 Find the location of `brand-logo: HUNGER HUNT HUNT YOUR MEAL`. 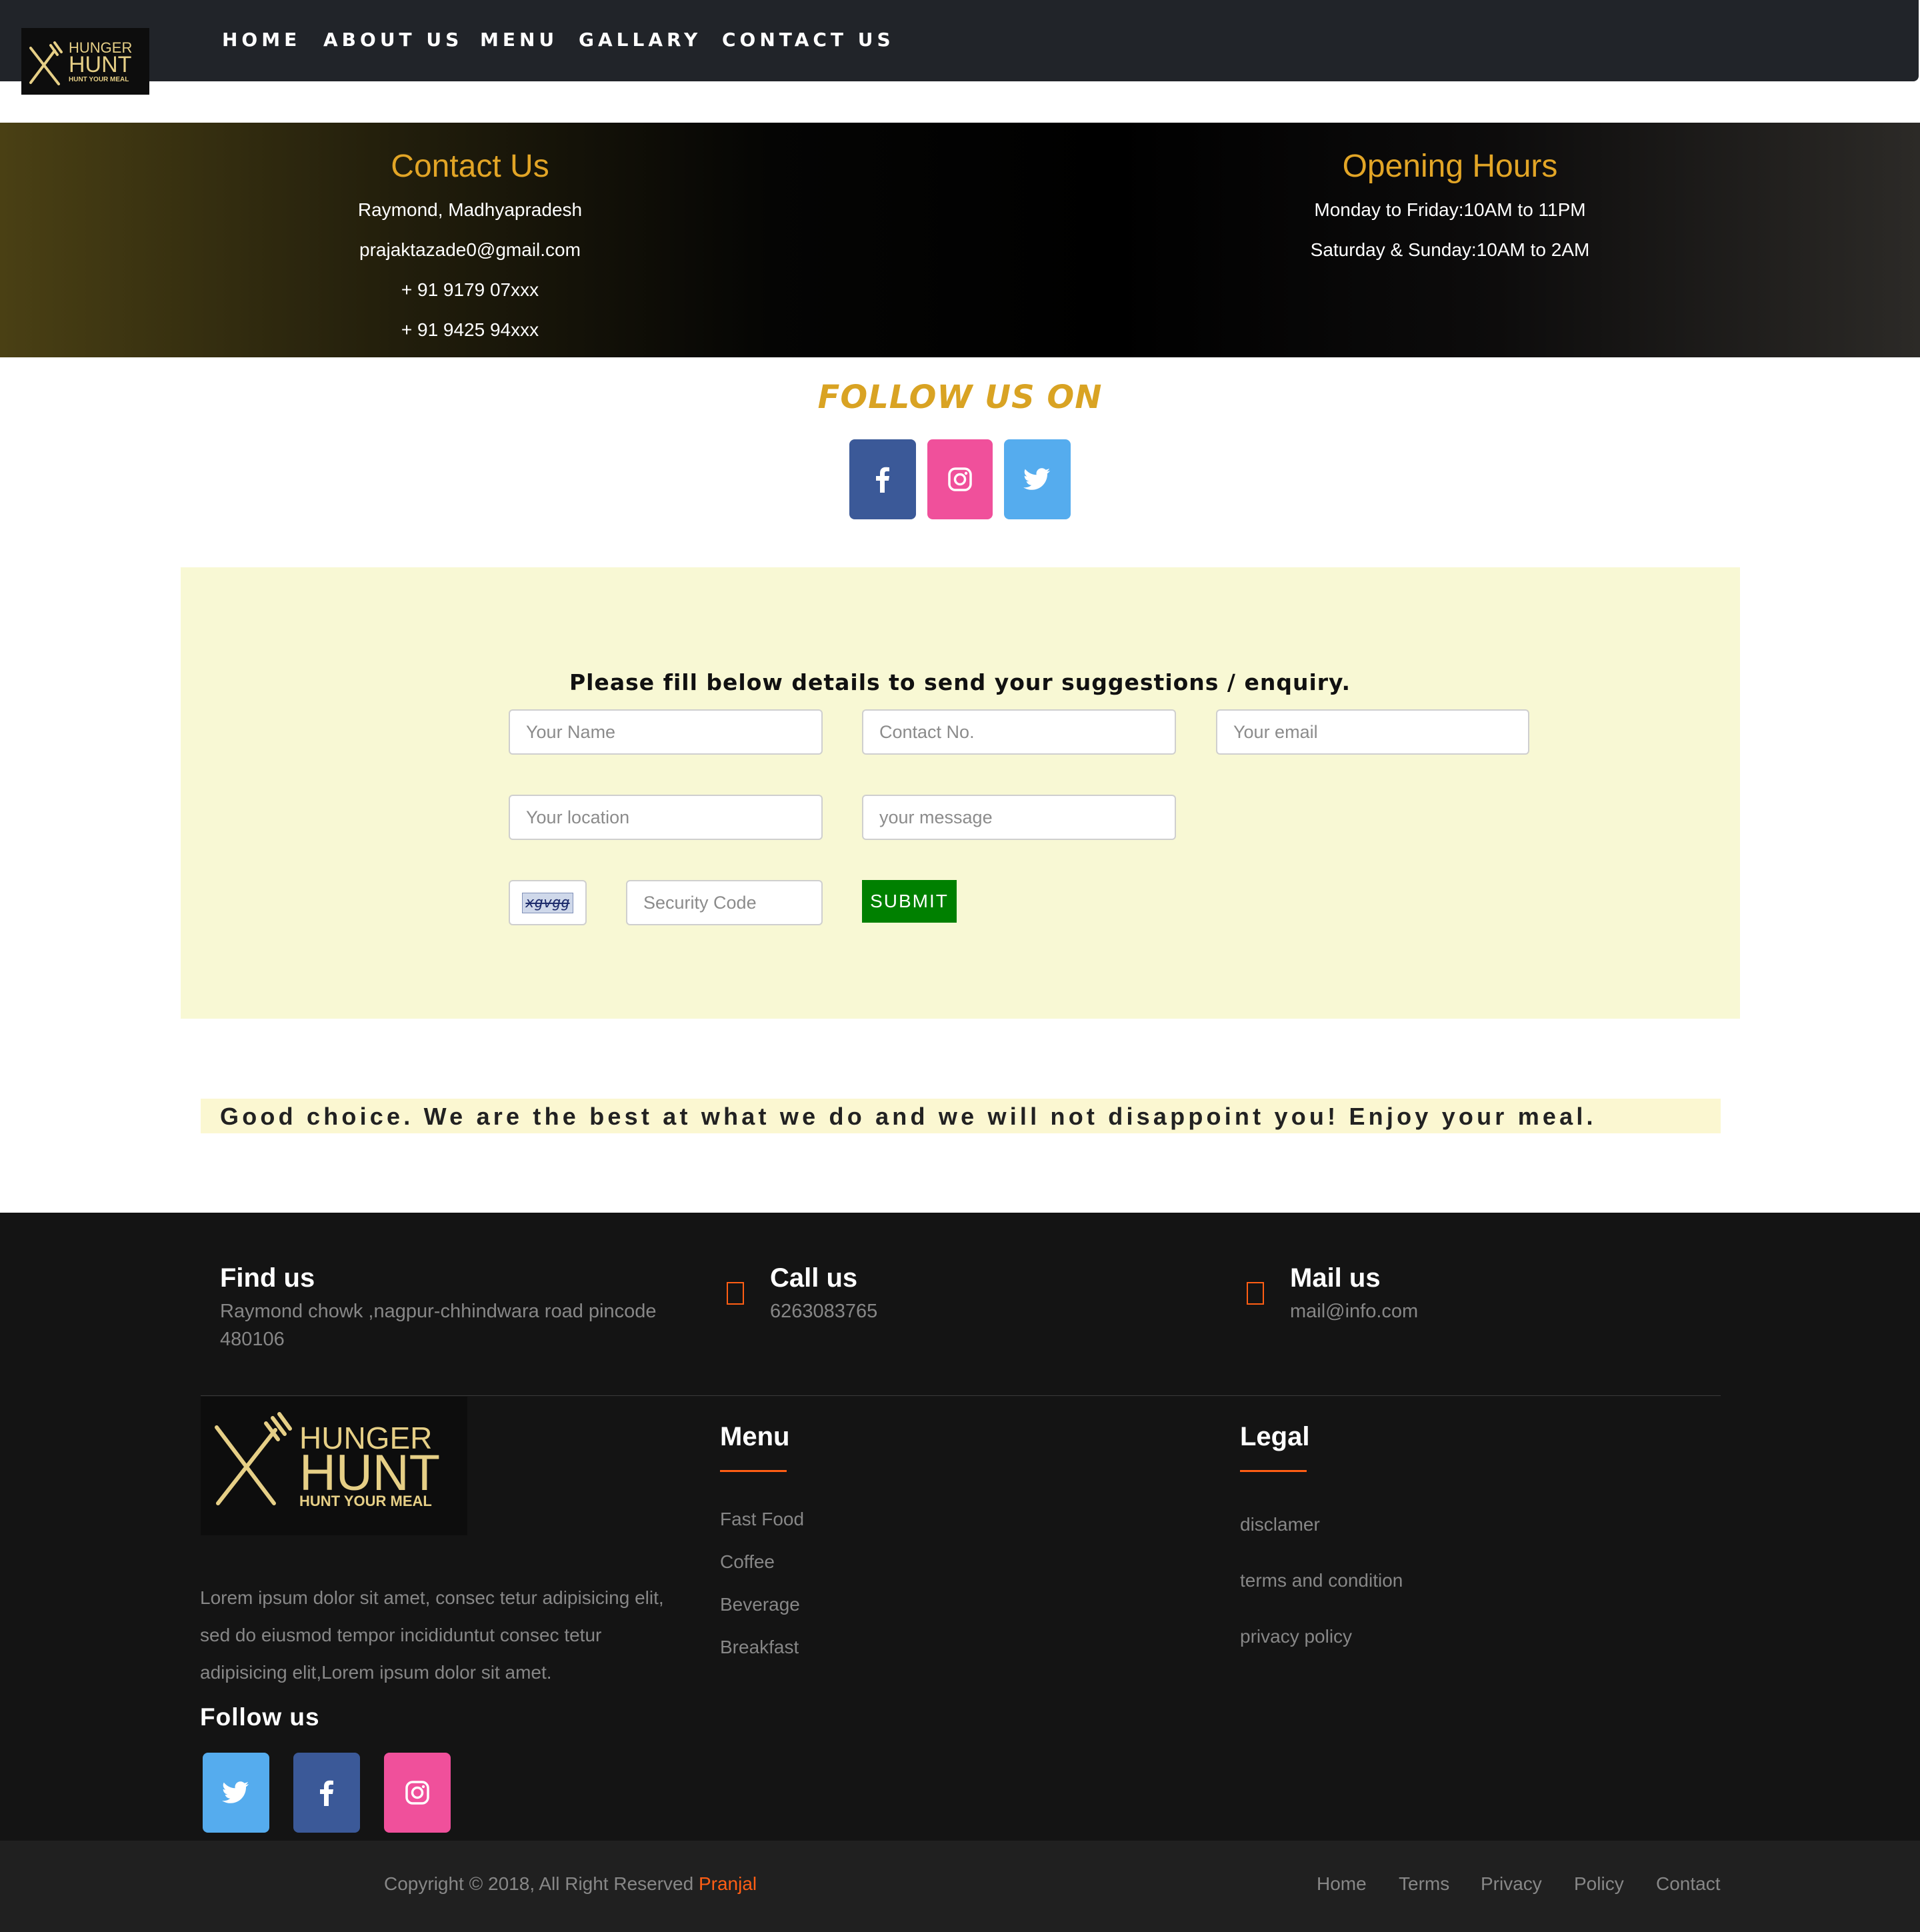

brand-logo: HUNGER HUNT HUNT YOUR MEAL is located at coordinates (85, 61).